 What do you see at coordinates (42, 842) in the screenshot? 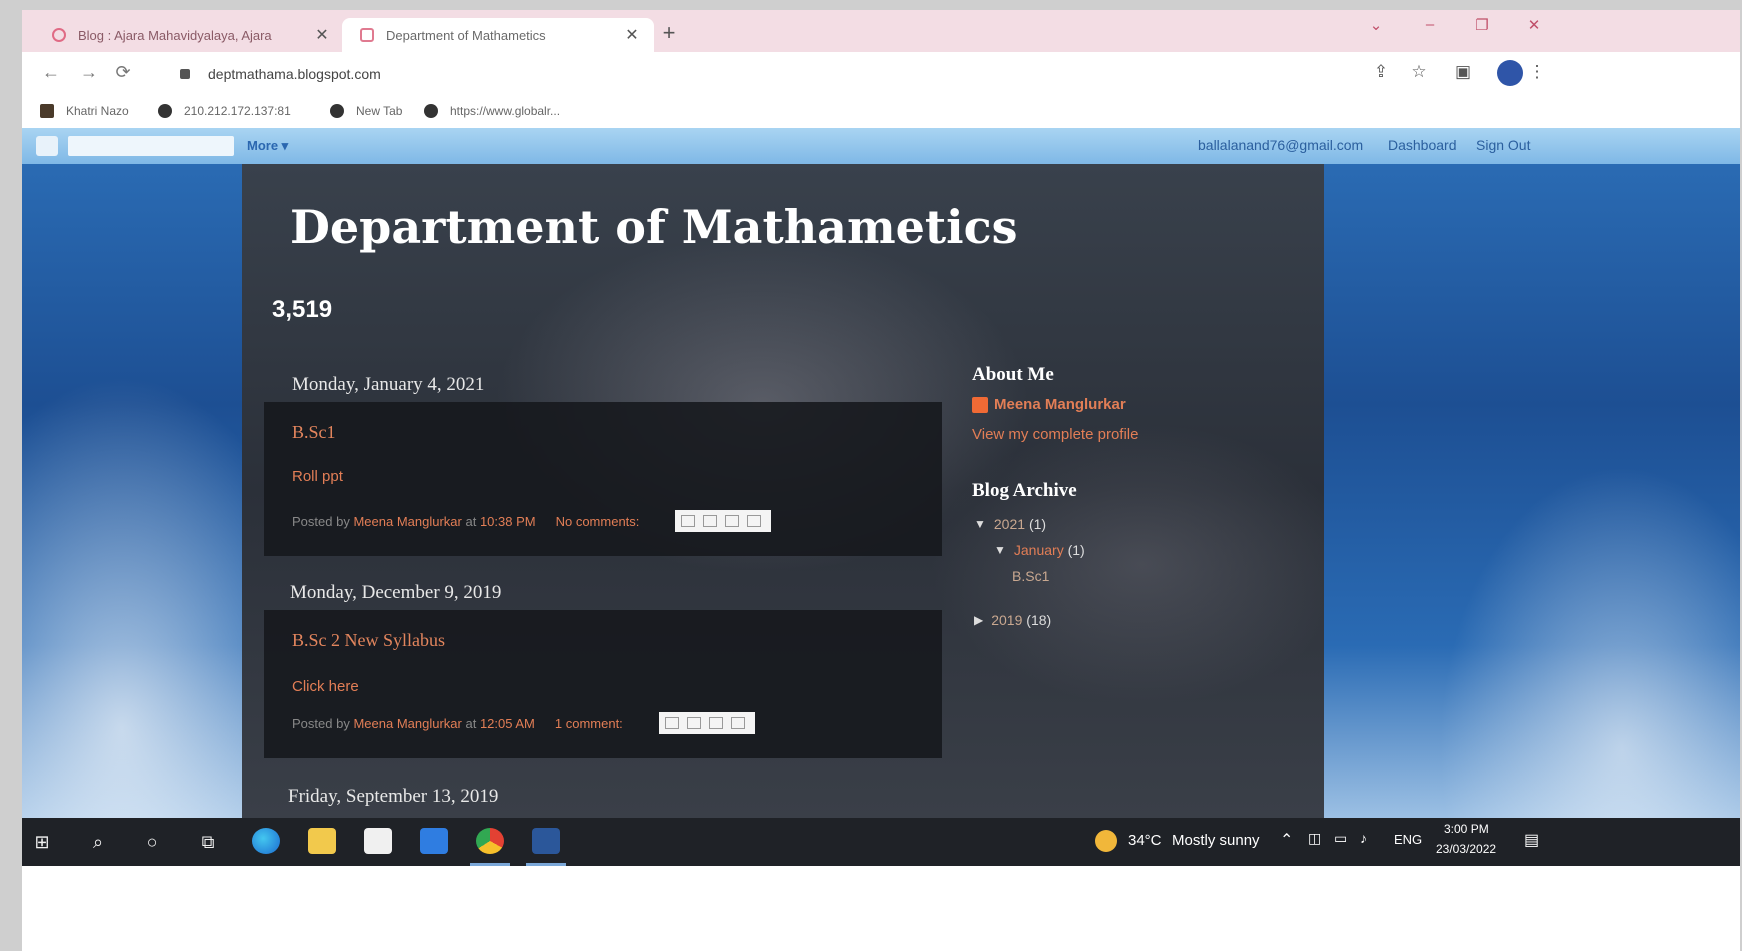
I see `windows-start-icon: ⊞` at bounding box center [42, 842].